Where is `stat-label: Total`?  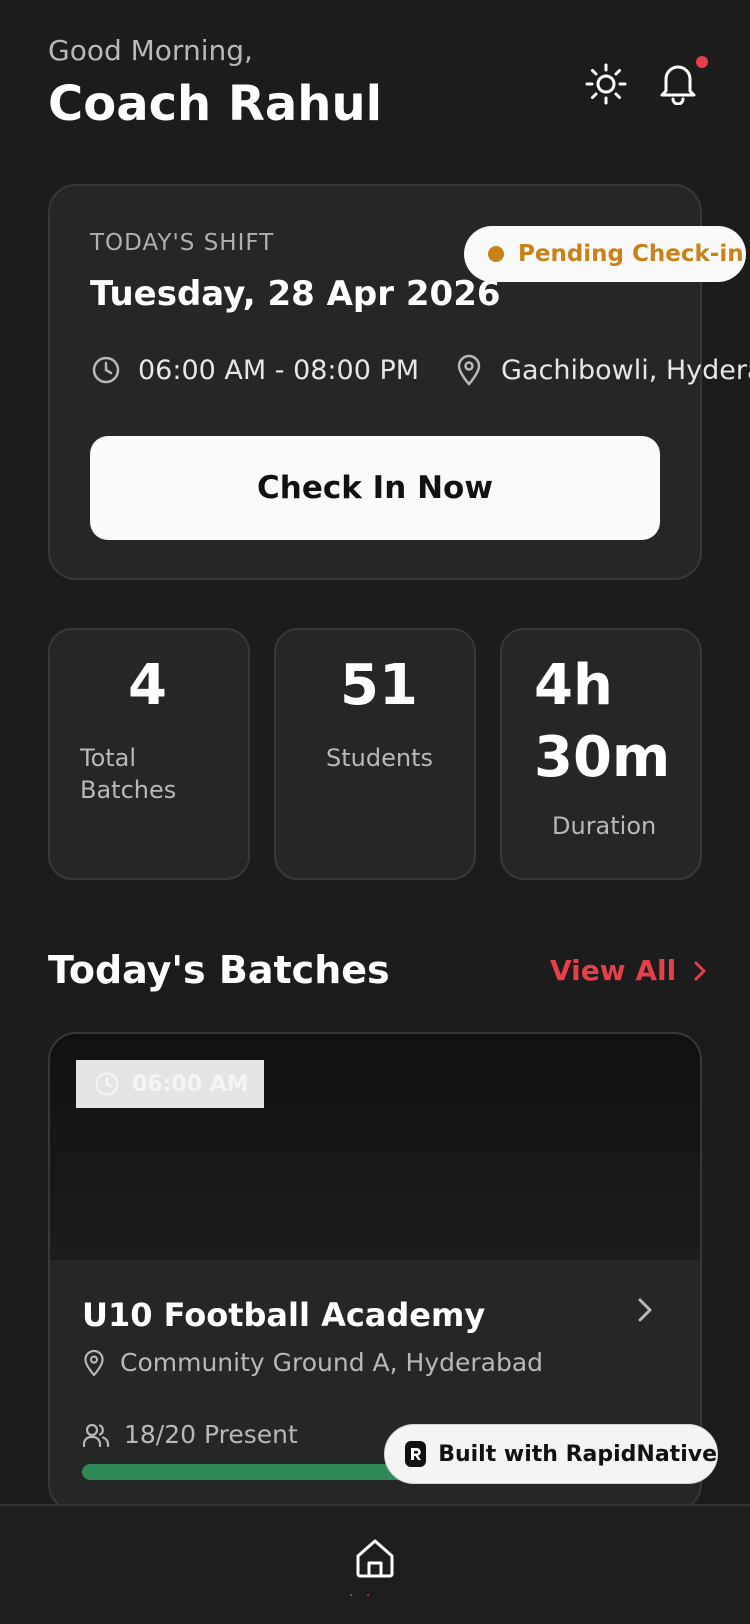
stat-label: Total is located at coordinates (108, 758).